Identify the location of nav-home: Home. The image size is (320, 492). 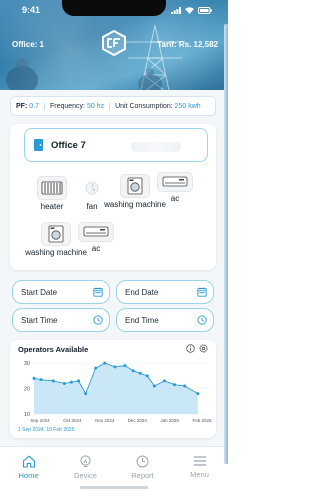
(29, 467).